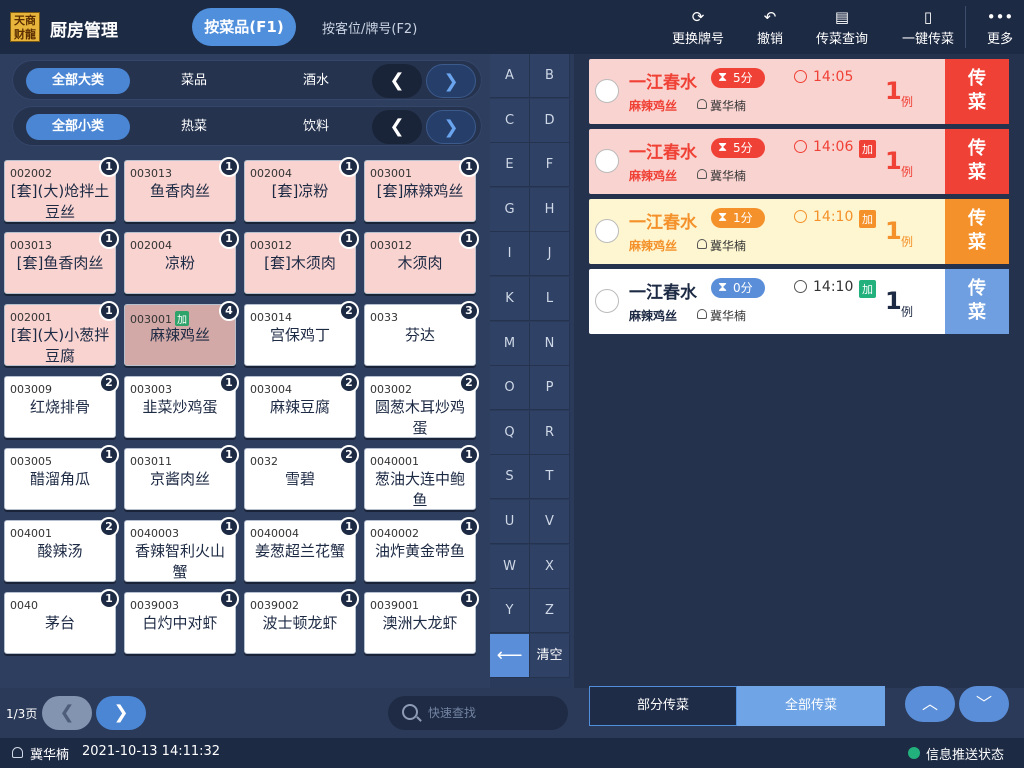 The height and width of the screenshot is (768, 1024). Describe the element at coordinates (1000, 28) in the screenshot. I see `more-button: ••• 更多` at that location.